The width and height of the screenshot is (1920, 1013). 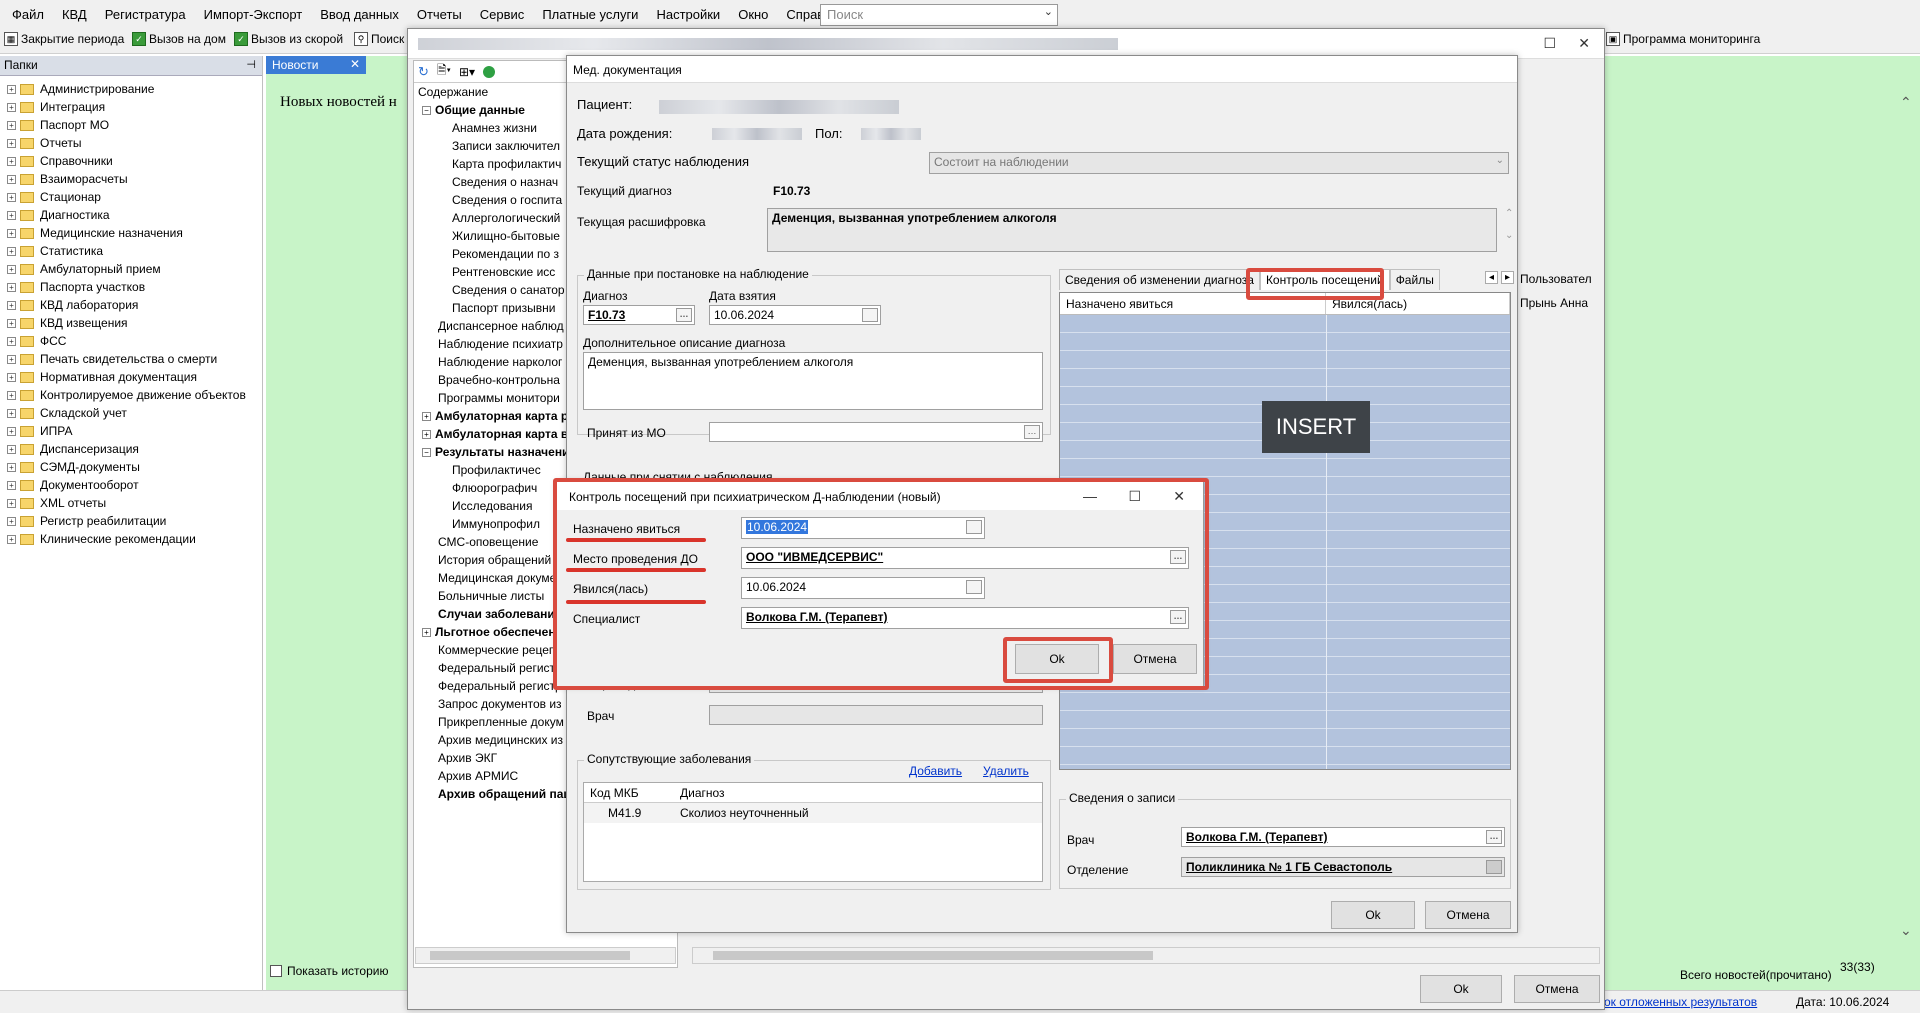 What do you see at coordinates (251, 64) in the screenshot?
I see `pin-icon: ⊣` at bounding box center [251, 64].